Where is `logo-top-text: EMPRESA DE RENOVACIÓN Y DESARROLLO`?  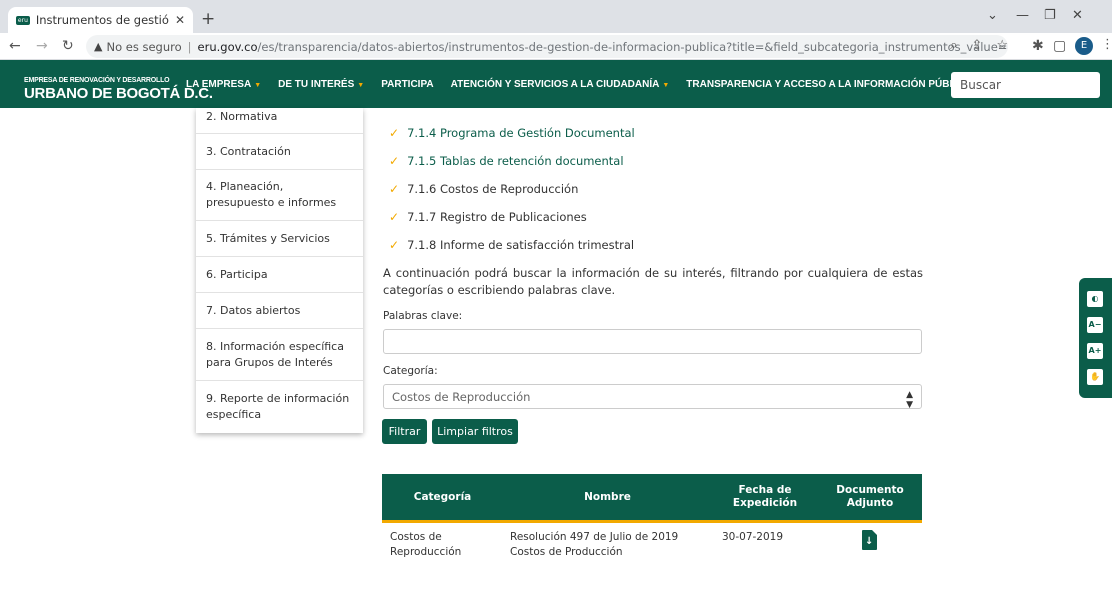 logo-top-text: EMPRESA DE RENOVACIÓN Y DESARROLLO is located at coordinates (97, 80).